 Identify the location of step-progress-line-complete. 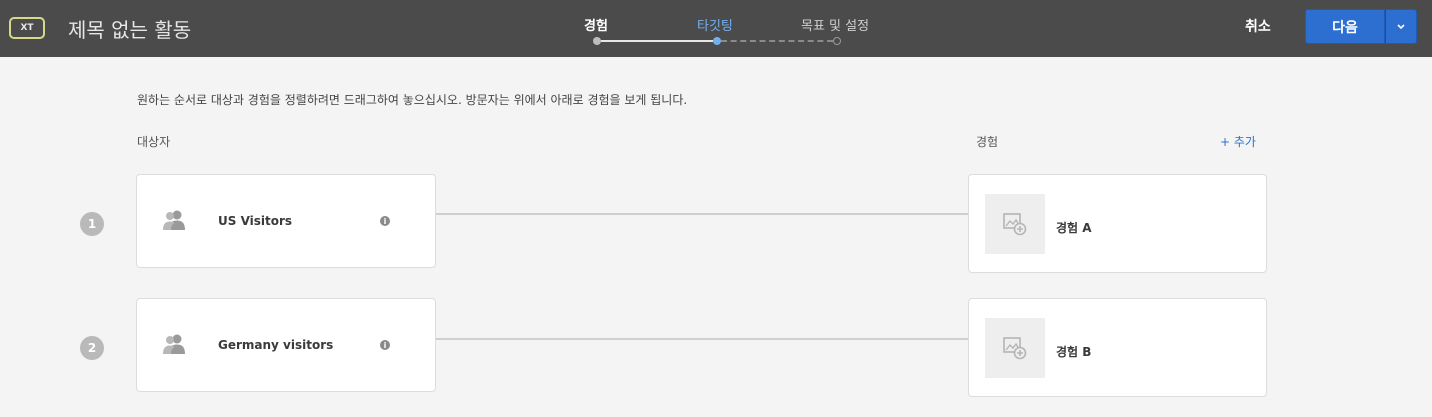
(657, 41).